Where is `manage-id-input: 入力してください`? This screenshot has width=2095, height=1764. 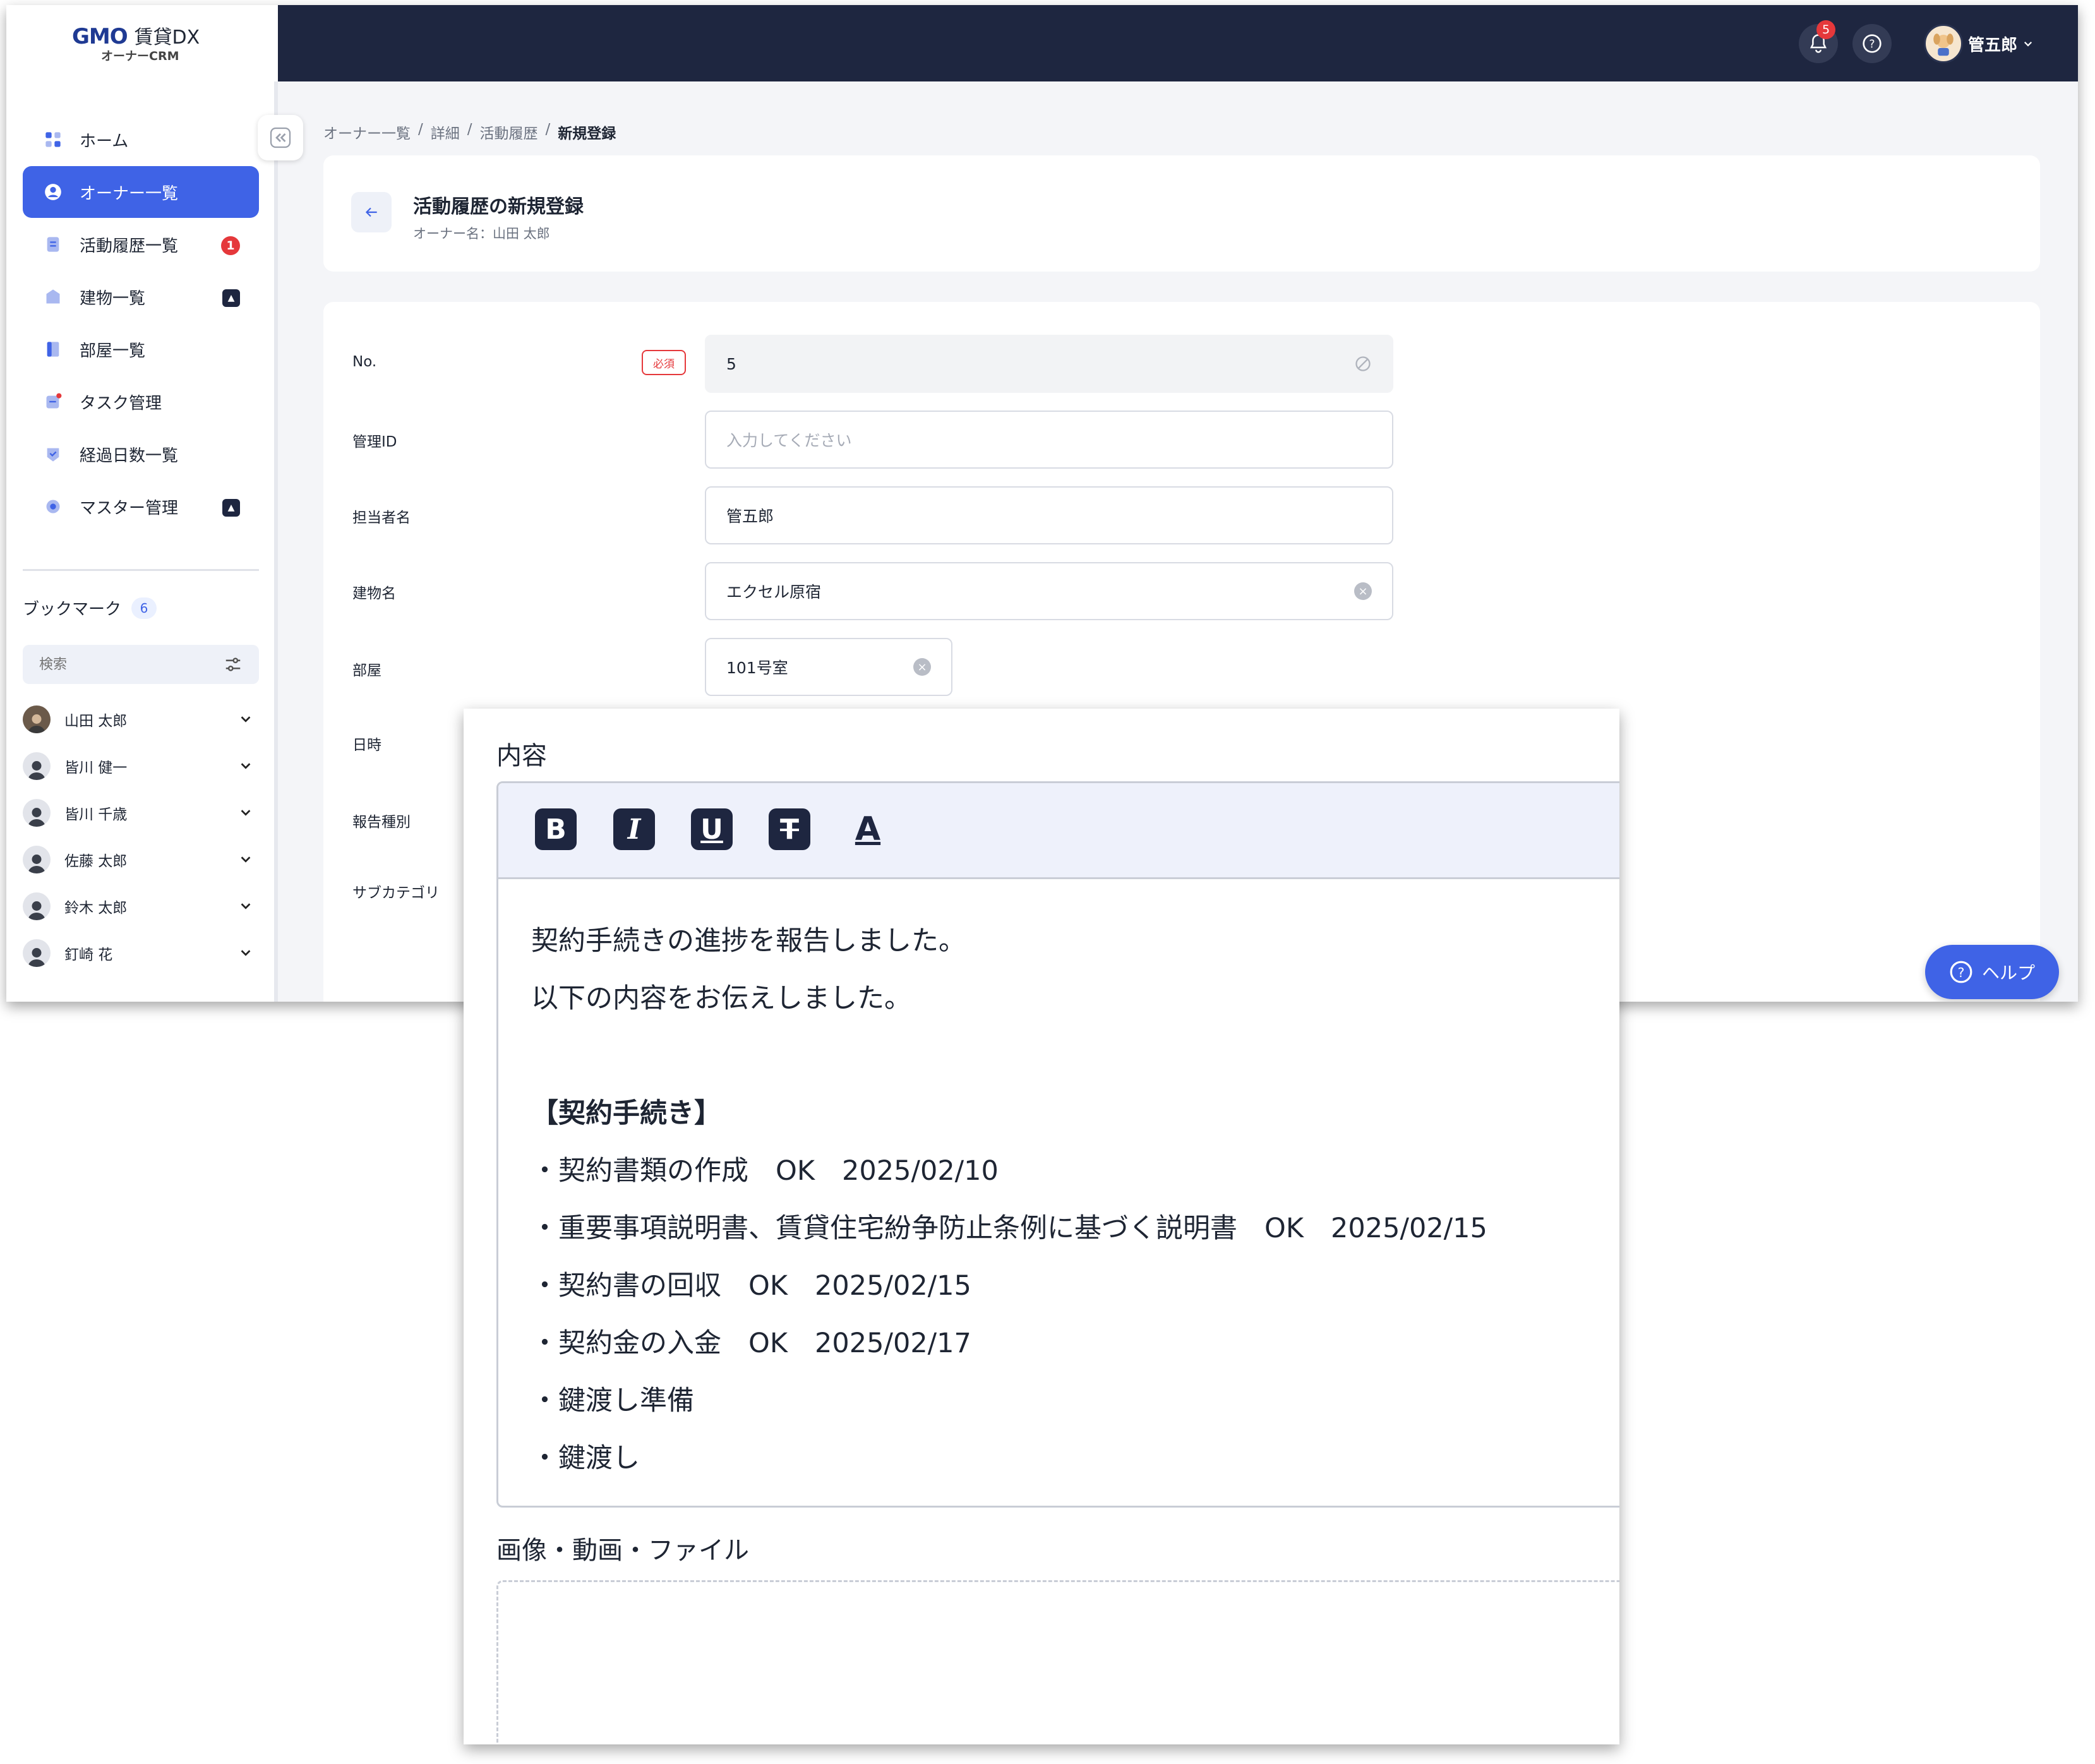 manage-id-input: 入力してください is located at coordinates (1049, 440).